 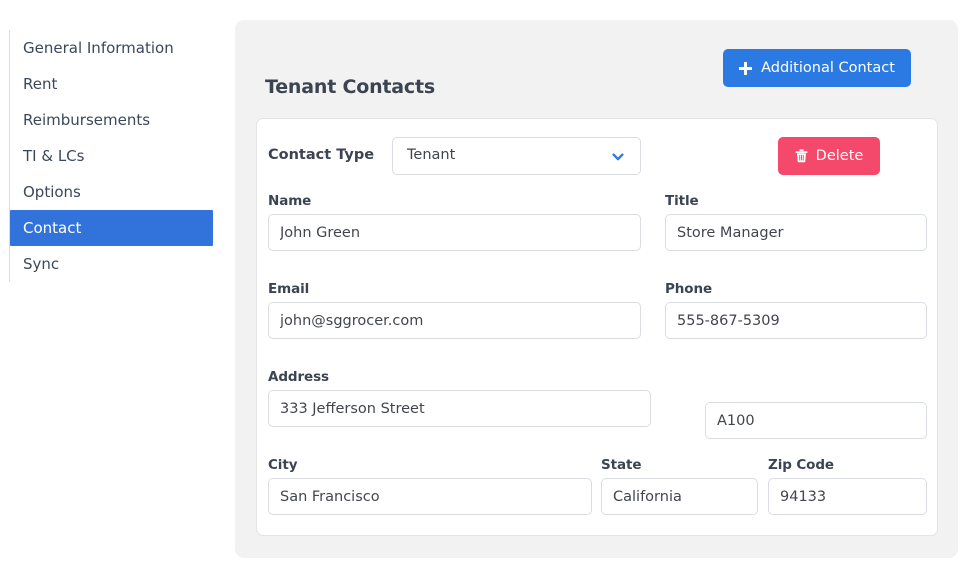 I want to click on sidebar-item-label: General Information, so click(x=98, y=48).